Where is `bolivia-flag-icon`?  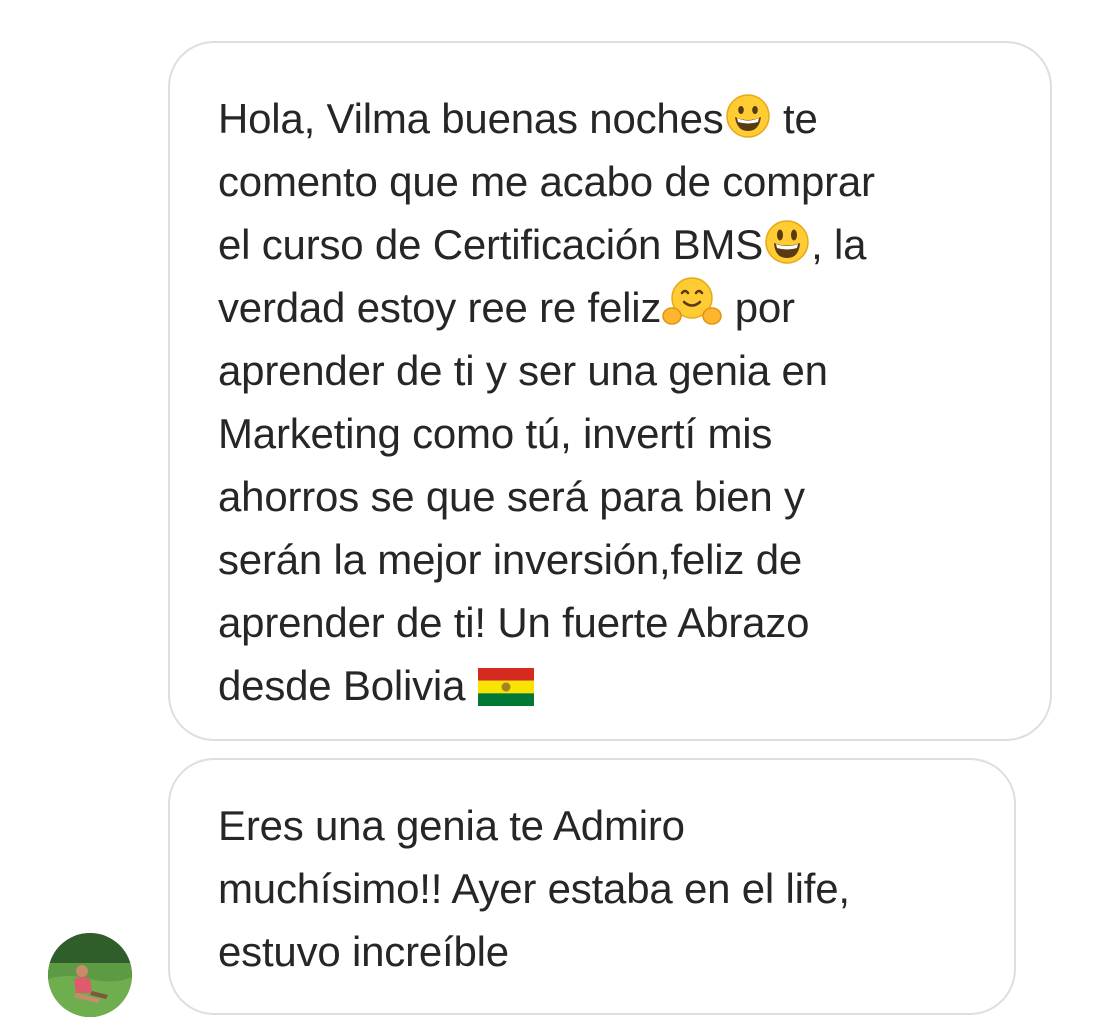 bolivia-flag-icon is located at coordinates (505, 691).